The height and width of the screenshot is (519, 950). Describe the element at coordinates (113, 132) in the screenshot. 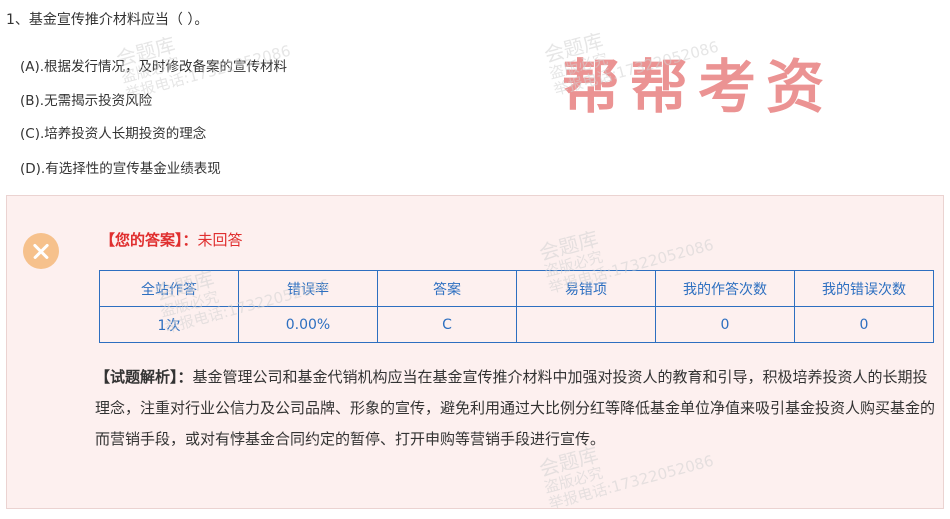

I see `option-c: (C).培养投资人长期投资的理念` at that location.